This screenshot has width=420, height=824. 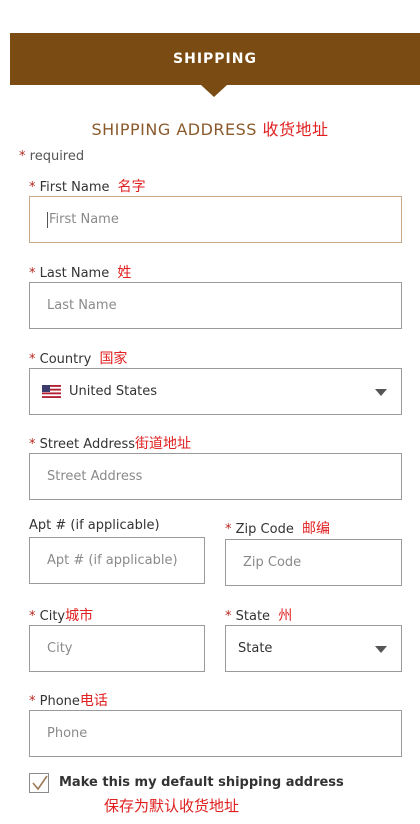 What do you see at coordinates (79, 616) in the screenshot?
I see `city-note: 城市` at bounding box center [79, 616].